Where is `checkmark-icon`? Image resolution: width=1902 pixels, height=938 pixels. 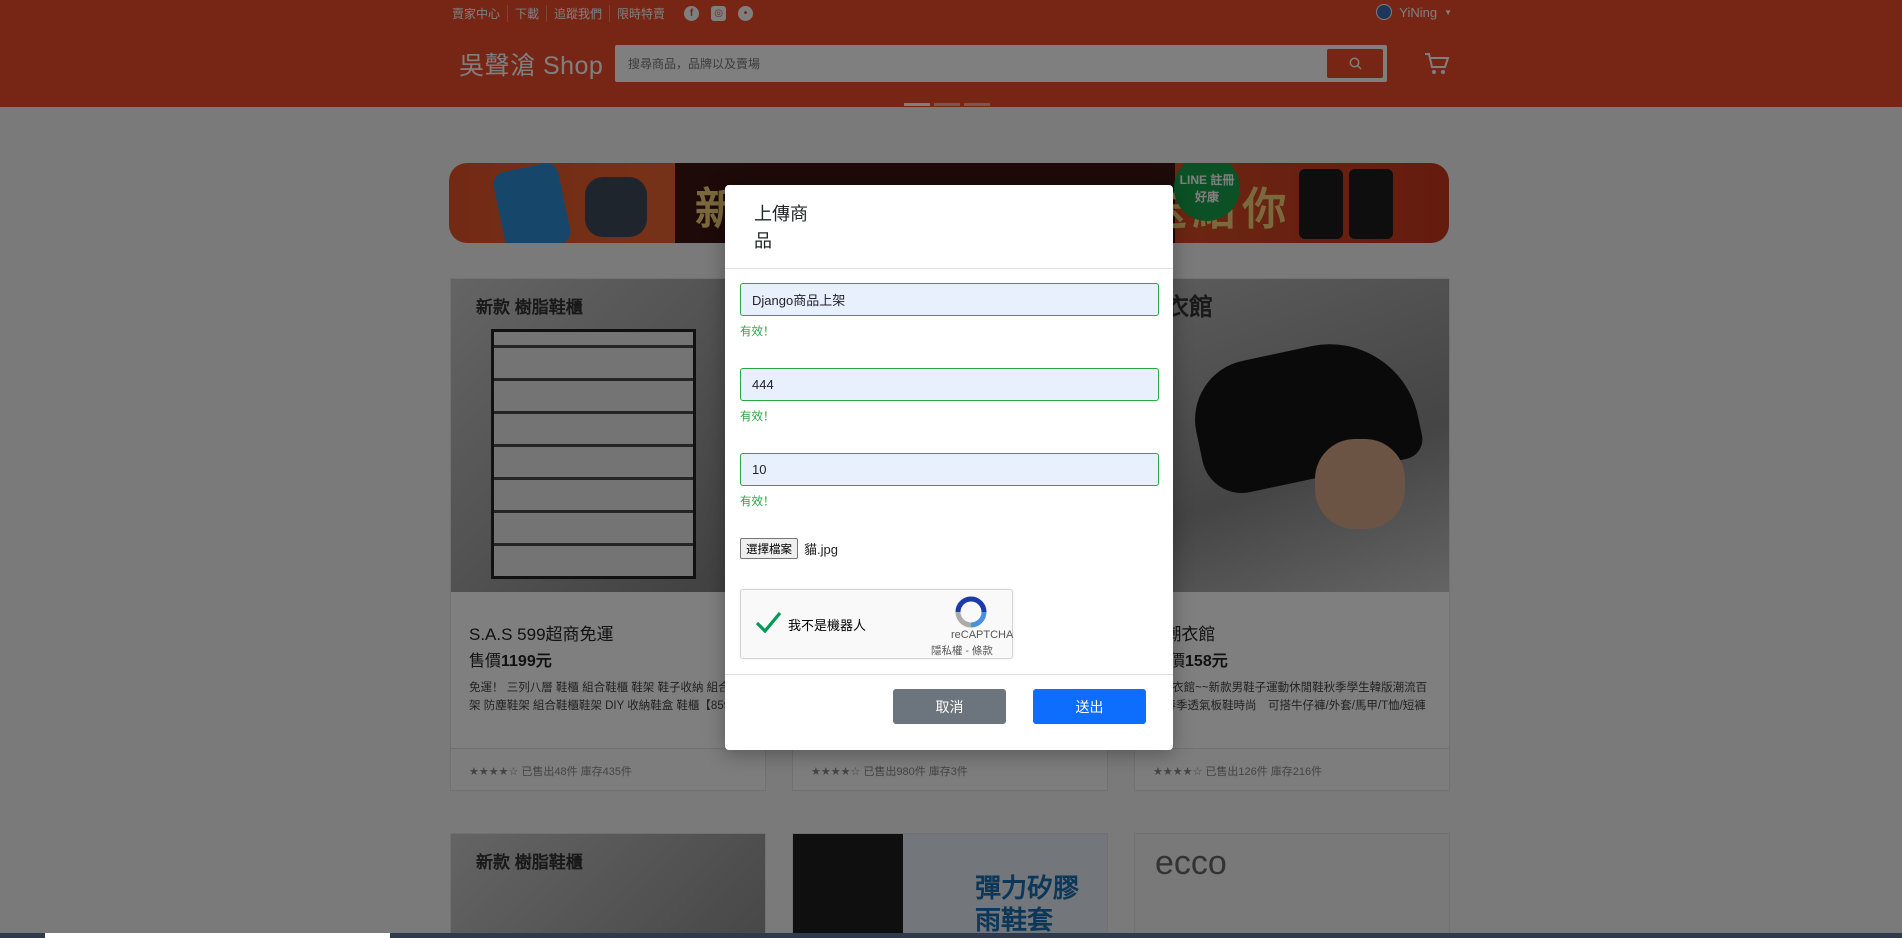
checkmark-icon is located at coordinates (768, 622).